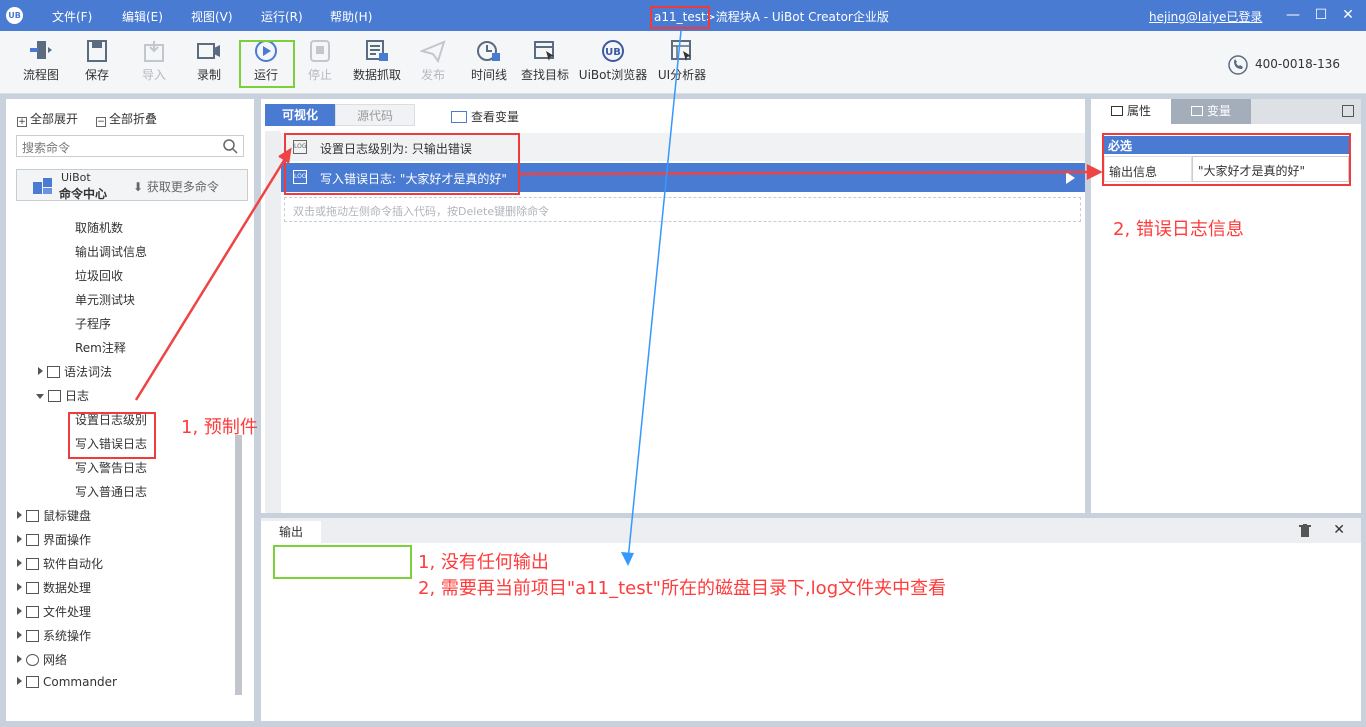 This screenshot has height=727, width=1366. I want to click on tree-category-label: 数据处理, so click(67, 588).